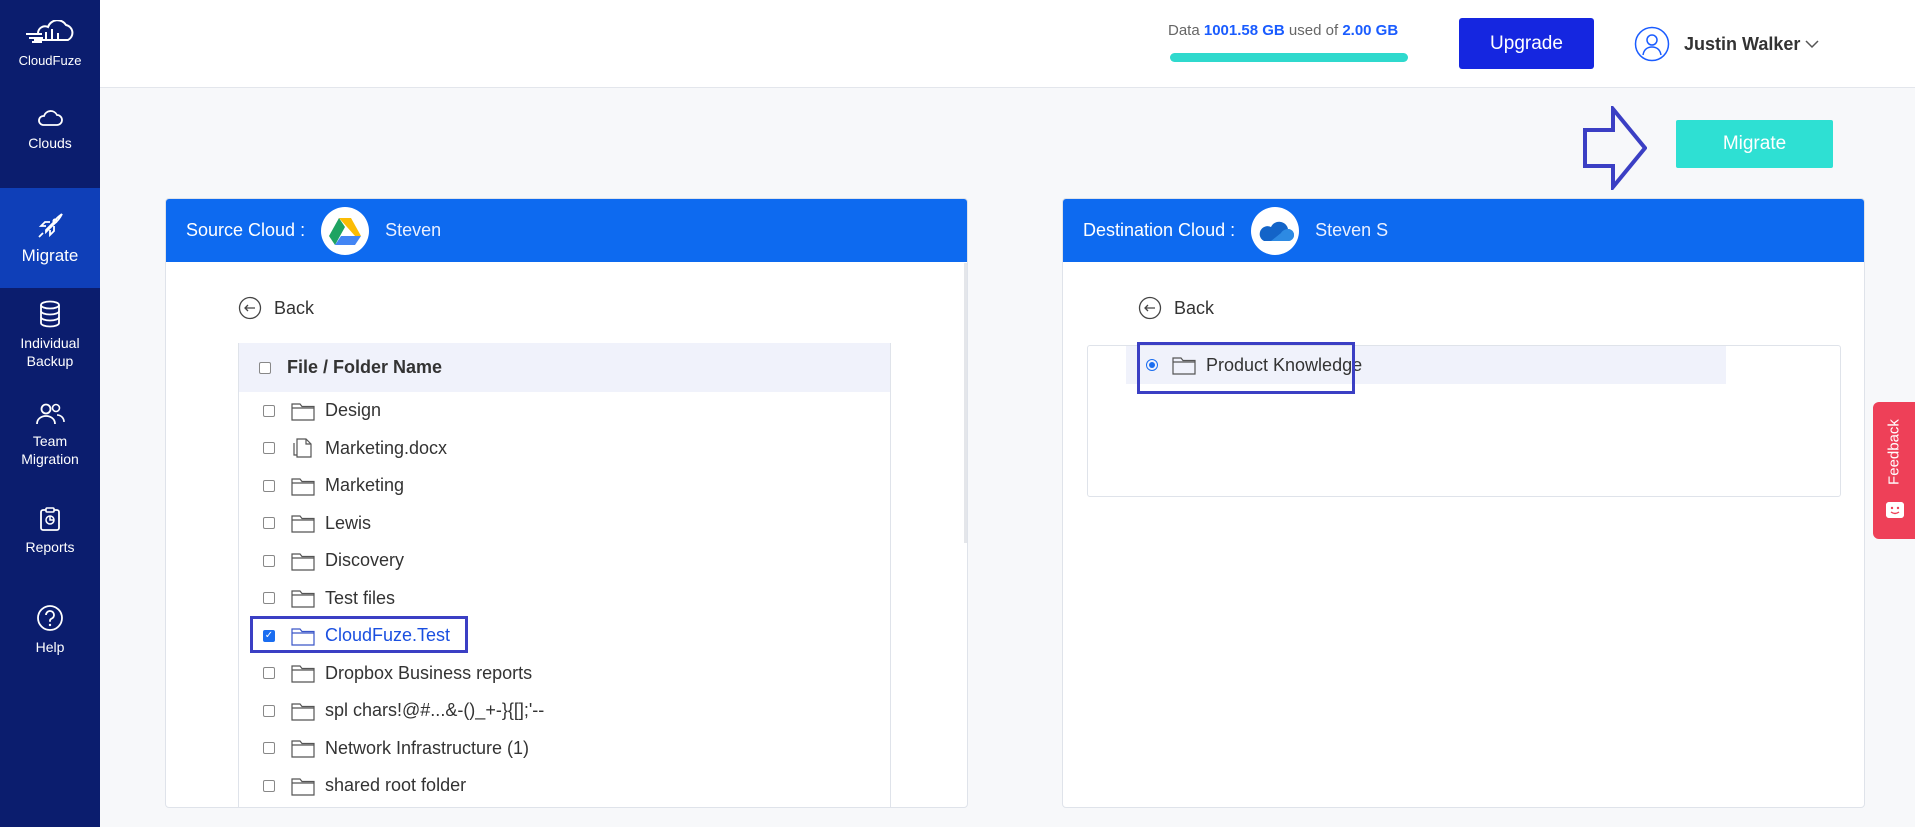  What do you see at coordinates (396, 785) in the screenshot?
I see `item-name: shared root folder` at bounding box center [396, 785].